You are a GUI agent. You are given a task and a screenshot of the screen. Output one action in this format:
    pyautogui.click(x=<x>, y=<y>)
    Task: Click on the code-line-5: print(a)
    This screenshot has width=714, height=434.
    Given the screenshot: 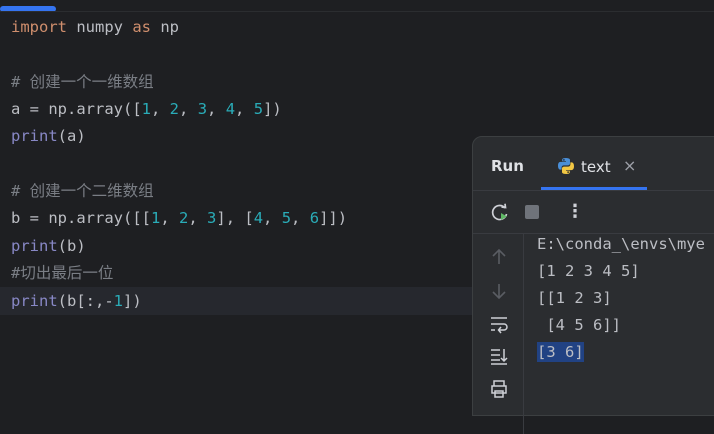 What is the action you would take?
    pyautogui.click(x=48, y=136)
    